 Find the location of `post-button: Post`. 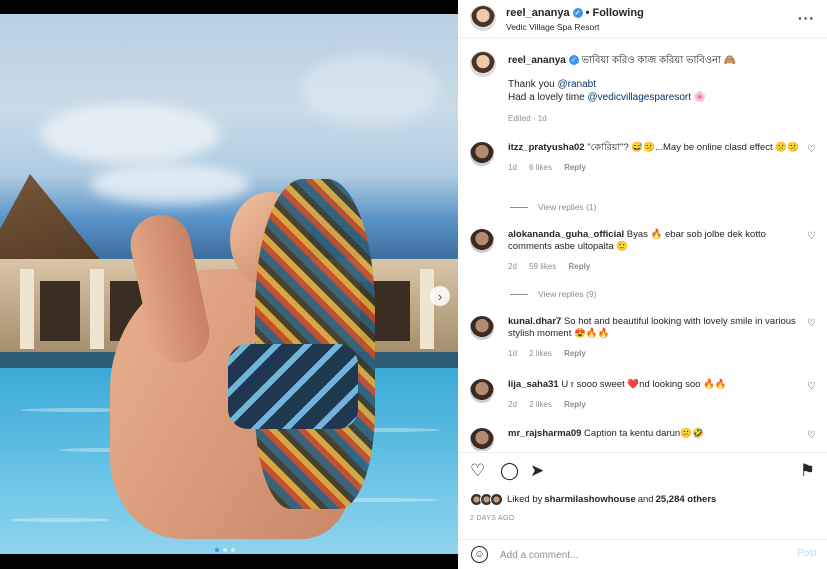

post-button: Post is located at coordinates (807, 553).